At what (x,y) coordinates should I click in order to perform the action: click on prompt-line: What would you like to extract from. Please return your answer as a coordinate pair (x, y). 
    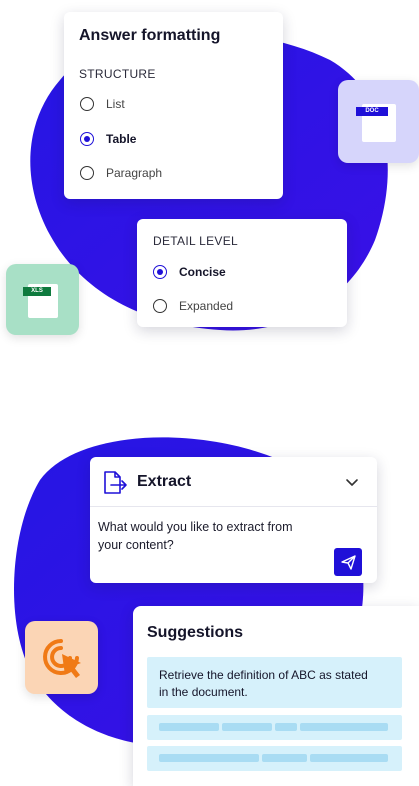
    Looking at the image, I should click on (195, 527).